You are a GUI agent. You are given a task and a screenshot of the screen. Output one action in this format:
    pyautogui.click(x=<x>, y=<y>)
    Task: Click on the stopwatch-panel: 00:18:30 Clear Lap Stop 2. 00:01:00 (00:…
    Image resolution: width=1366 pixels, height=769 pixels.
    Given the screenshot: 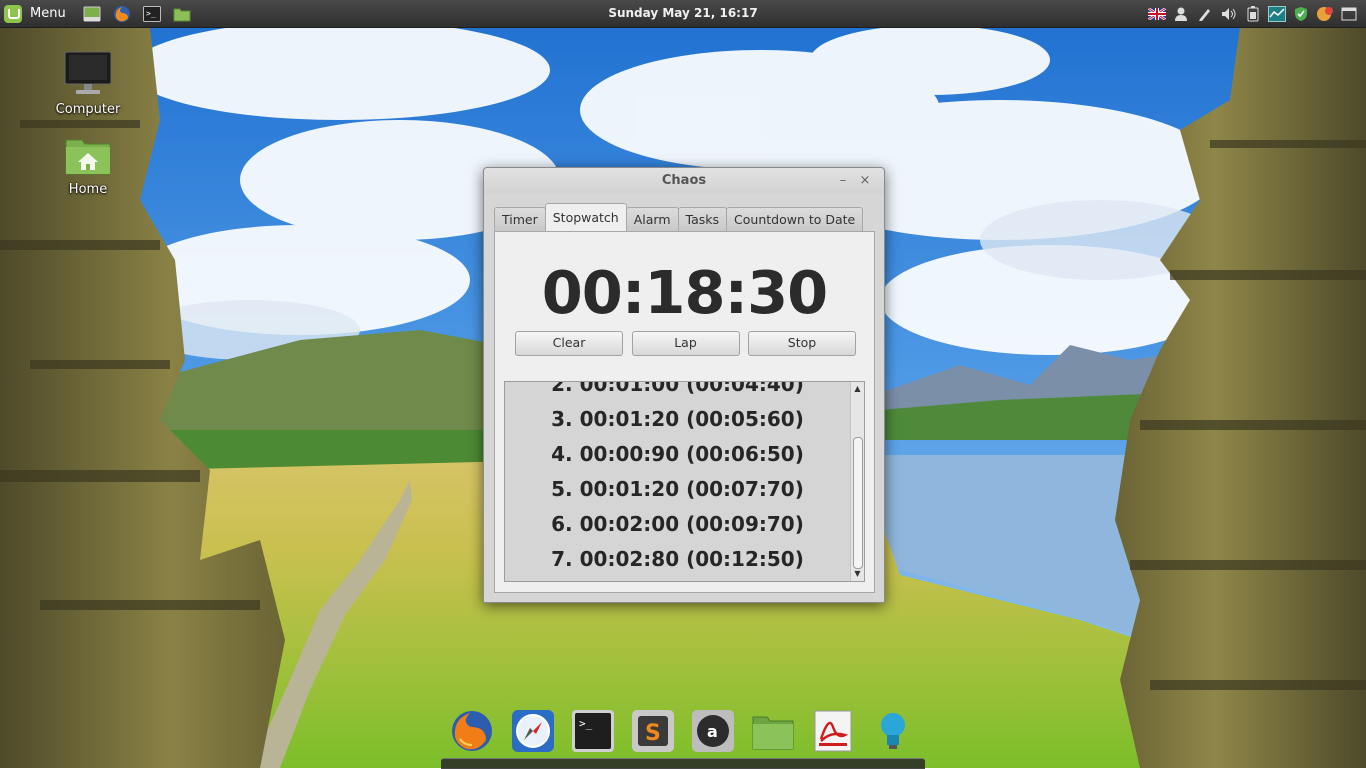 What is the action you would take?
    pyautogui.click(x=684, y=412)
    